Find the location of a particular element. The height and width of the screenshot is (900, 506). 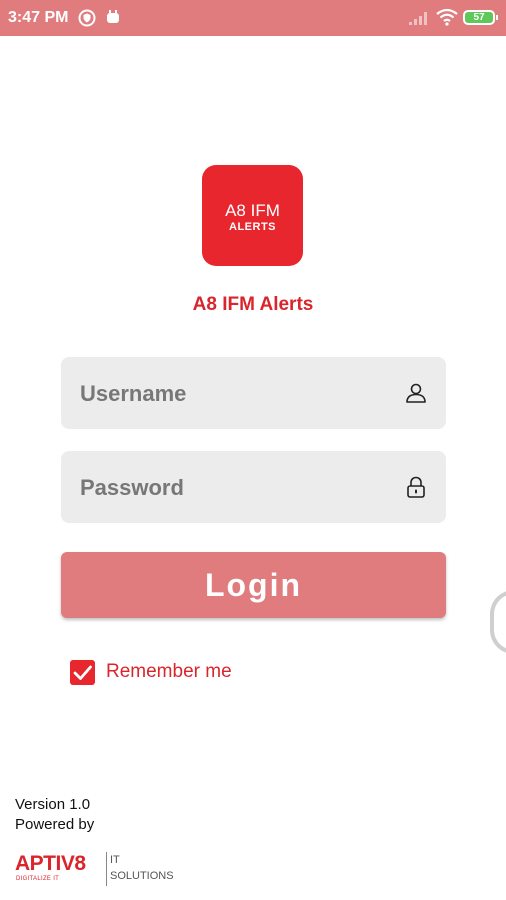

login-button: Login is located at coordinates (253, 585).